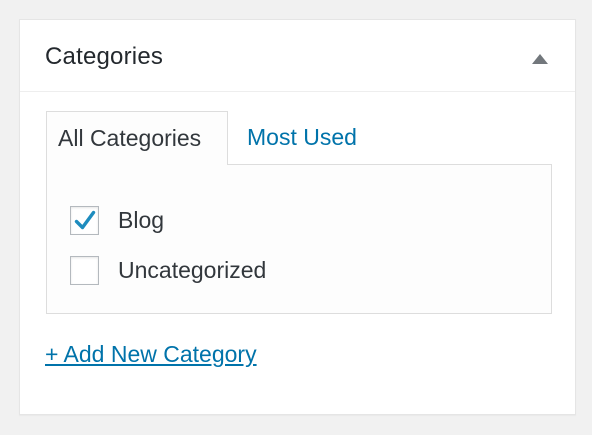  What do you see at coordinates (104, 56) in the screenshot?
I see `metabox-title: Categories` at bounding box center [104, 56].